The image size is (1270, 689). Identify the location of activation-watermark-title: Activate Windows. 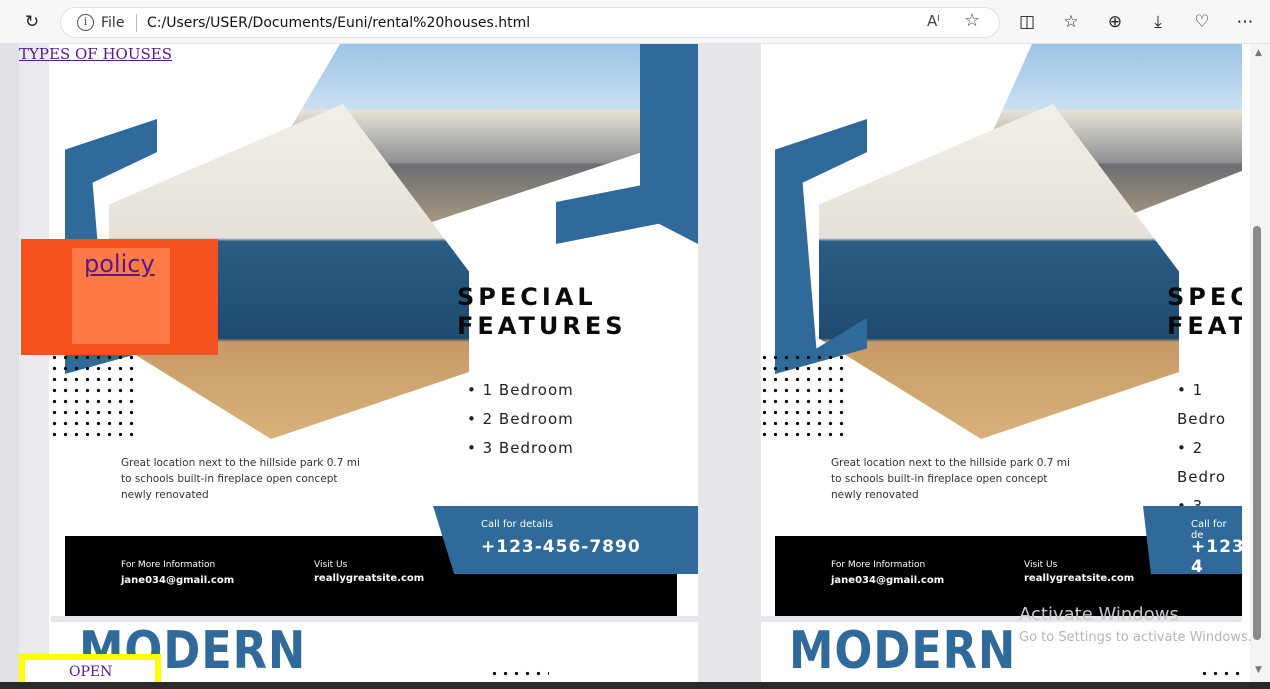
(1099, 614).